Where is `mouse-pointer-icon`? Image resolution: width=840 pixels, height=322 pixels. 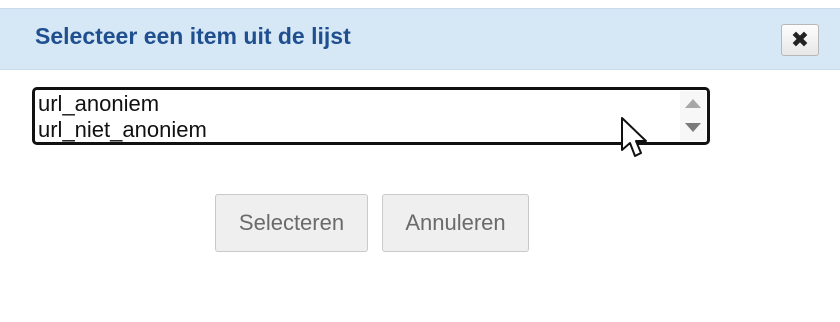 mouse-pointer-icon is located at coordinates (634, 137).